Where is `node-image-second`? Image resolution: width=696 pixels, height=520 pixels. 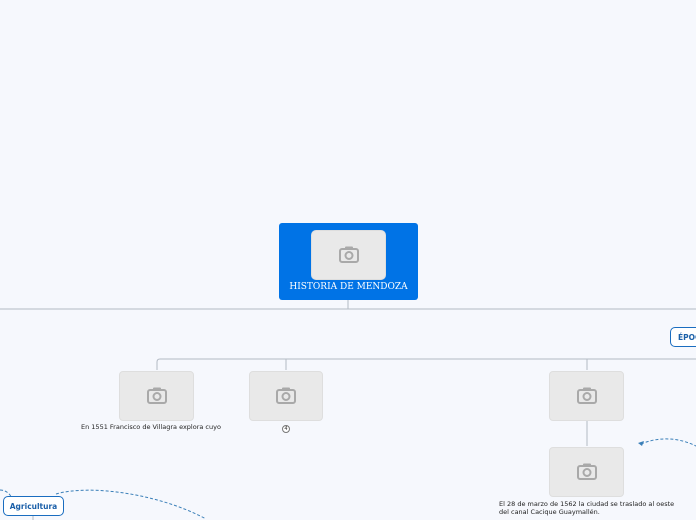
node-image-second is located at coordinates (286, 396).